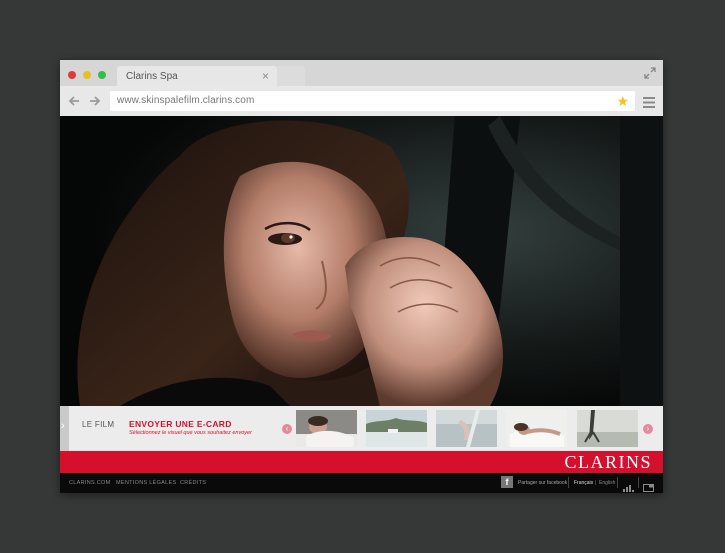 The height and width of the screenshot is (553, 725). Describe the element at coordinates (180, 424) in the screenshot. I see `nav-envoyer-ecard: ENVOYER UNE E-CARD` at that location.